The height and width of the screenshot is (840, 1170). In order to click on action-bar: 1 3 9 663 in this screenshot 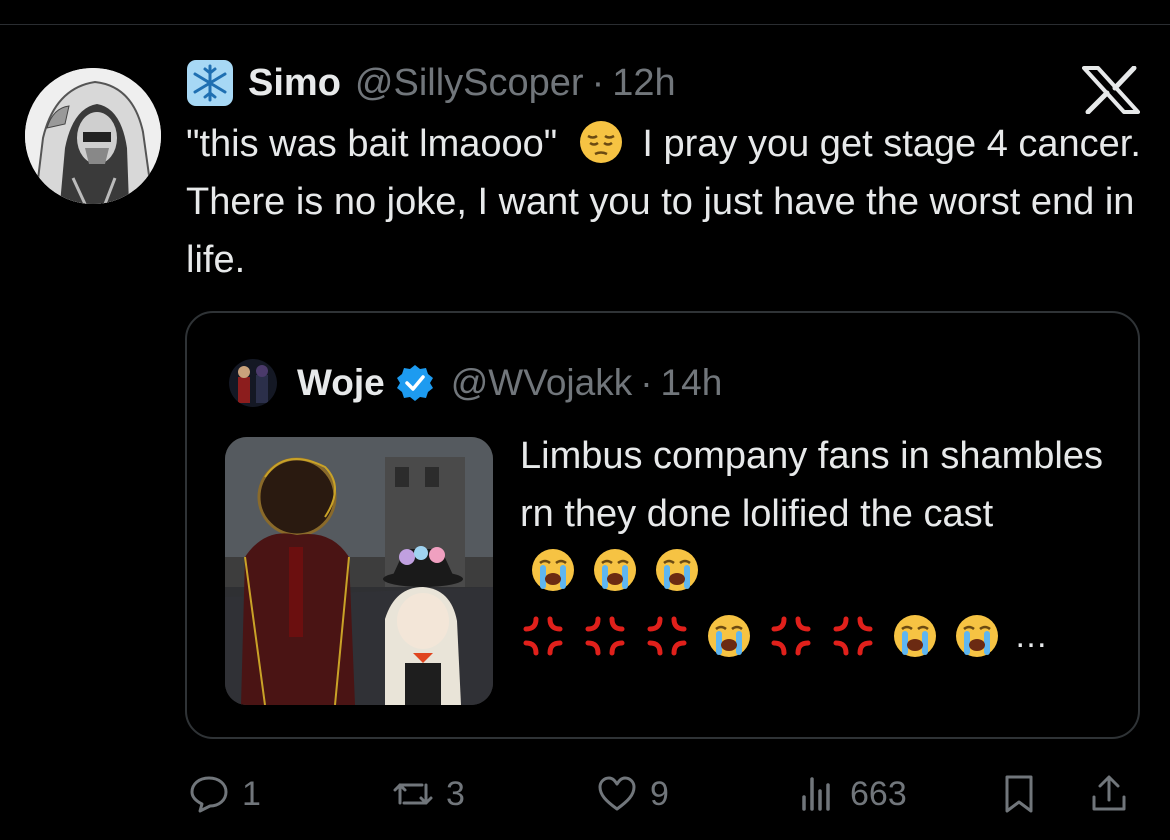, I will do `click(585, 794)`.